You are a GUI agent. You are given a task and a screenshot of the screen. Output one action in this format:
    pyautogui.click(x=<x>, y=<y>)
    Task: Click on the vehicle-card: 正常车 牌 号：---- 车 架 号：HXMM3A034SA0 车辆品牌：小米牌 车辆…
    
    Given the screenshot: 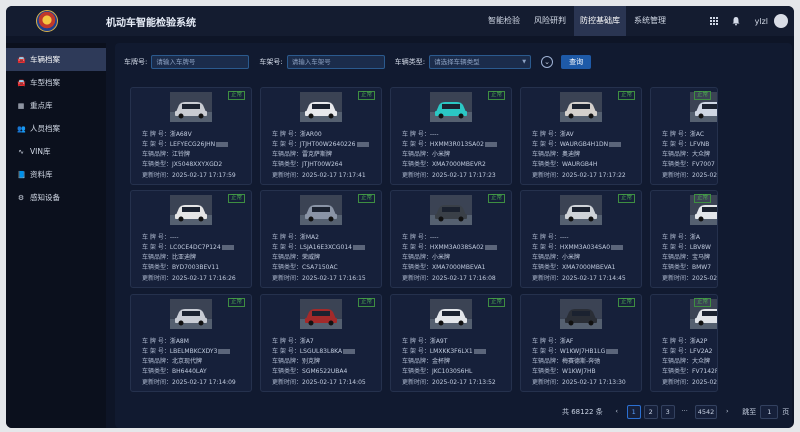 What is the action you would take?
    pyautogui.click(x=581, y=239)
    